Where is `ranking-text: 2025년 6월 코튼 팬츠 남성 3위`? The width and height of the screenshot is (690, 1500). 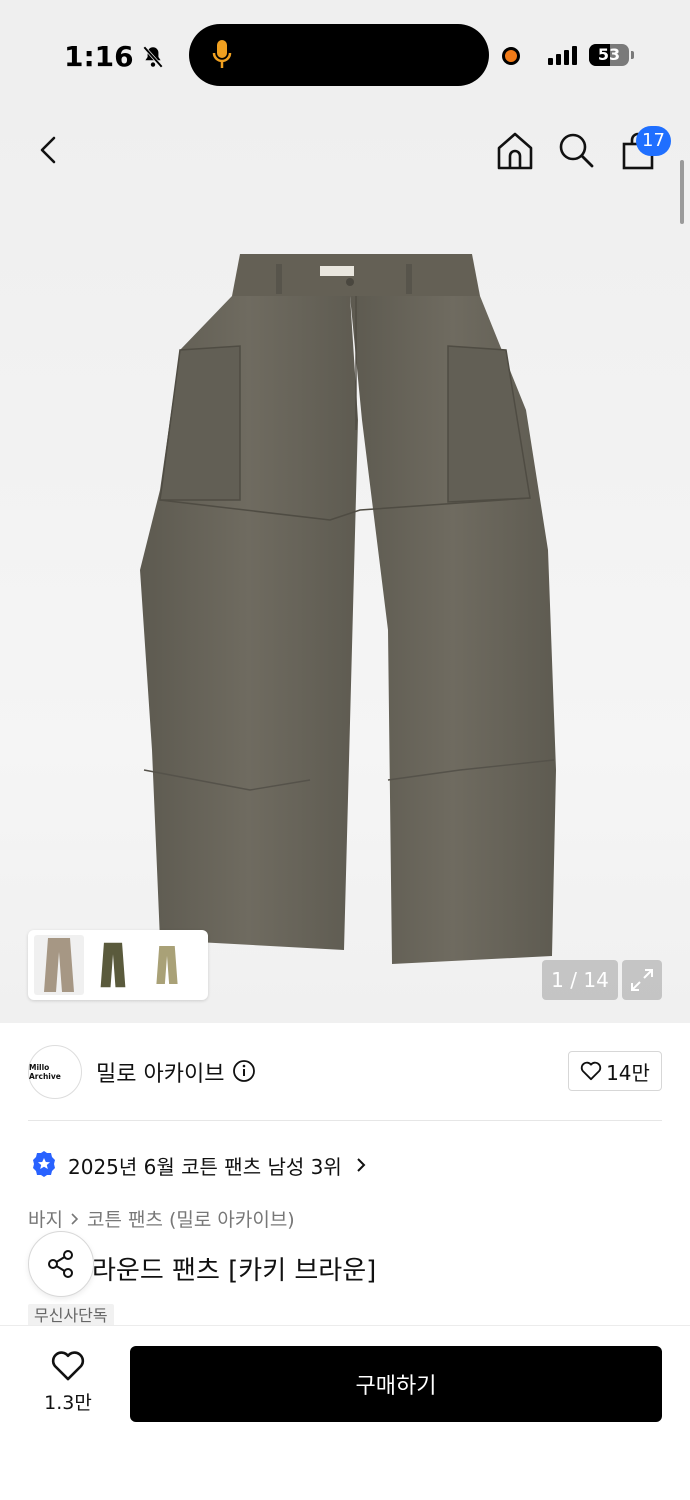
ranking-text: 2025년 6월 코튼 팬츠 남성 3위 is located at coordinates (205, 1166).